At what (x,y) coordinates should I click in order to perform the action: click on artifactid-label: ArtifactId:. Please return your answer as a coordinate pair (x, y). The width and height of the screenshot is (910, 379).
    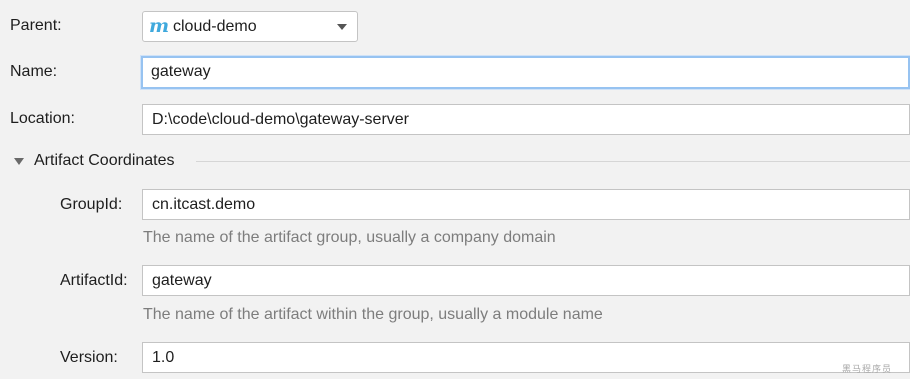
    Looking at the image, I should click on (94, 280).